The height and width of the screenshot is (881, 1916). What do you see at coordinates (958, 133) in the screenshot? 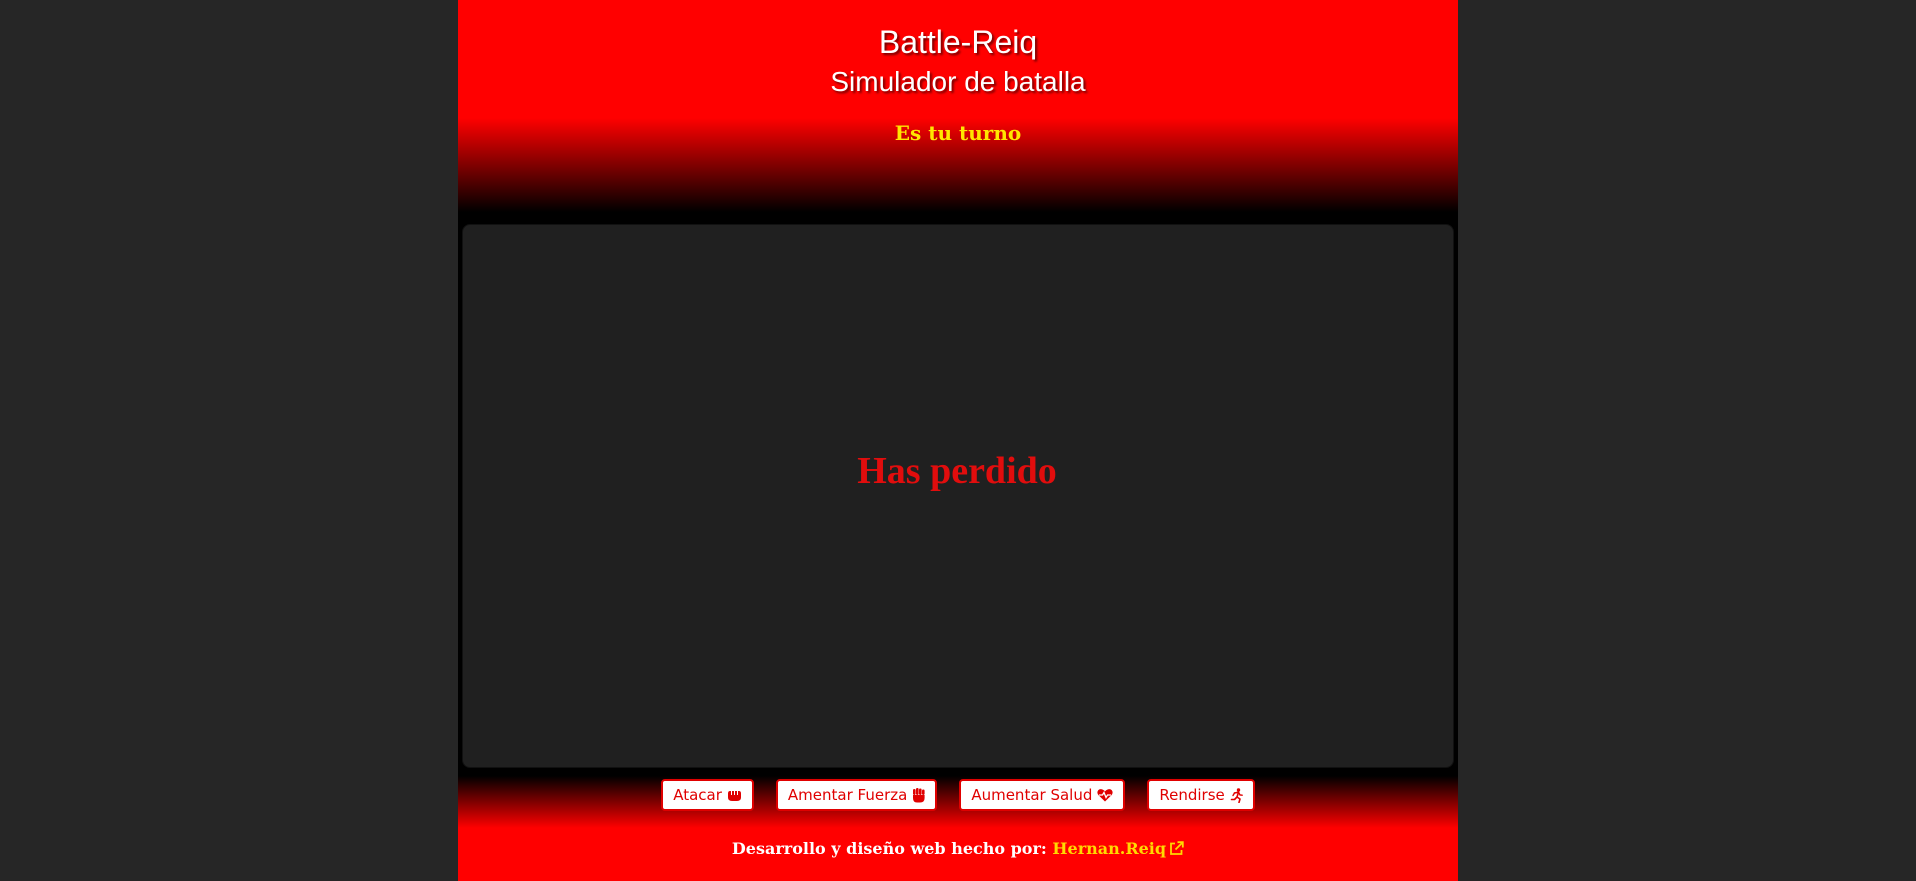
I see `turn-status: Es tu turno` at bounding box center [958, 133].